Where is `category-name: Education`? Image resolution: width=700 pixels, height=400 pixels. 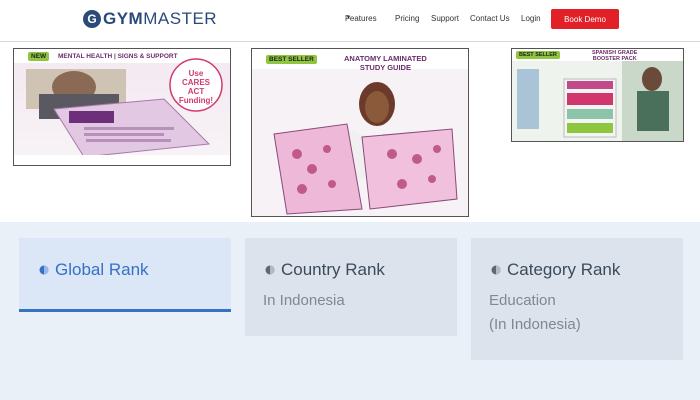
category-name: Education is located at coordinates (522, 300).